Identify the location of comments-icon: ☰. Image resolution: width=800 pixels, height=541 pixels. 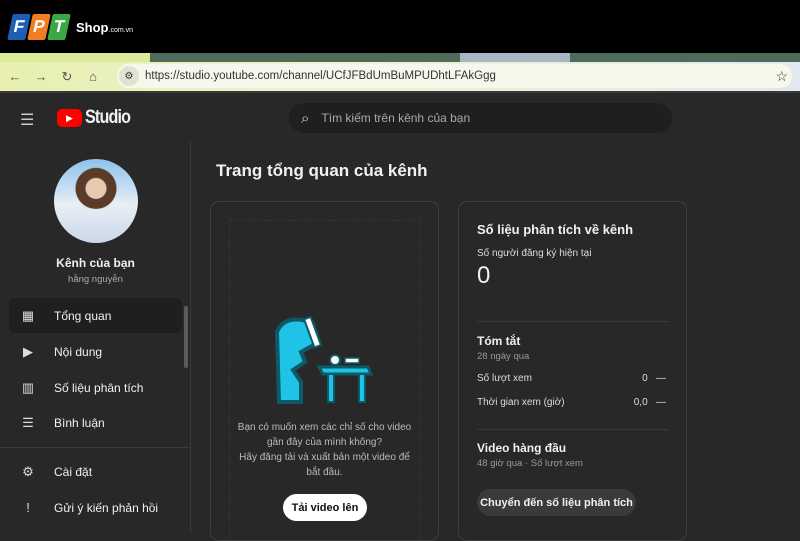
(28, 422).